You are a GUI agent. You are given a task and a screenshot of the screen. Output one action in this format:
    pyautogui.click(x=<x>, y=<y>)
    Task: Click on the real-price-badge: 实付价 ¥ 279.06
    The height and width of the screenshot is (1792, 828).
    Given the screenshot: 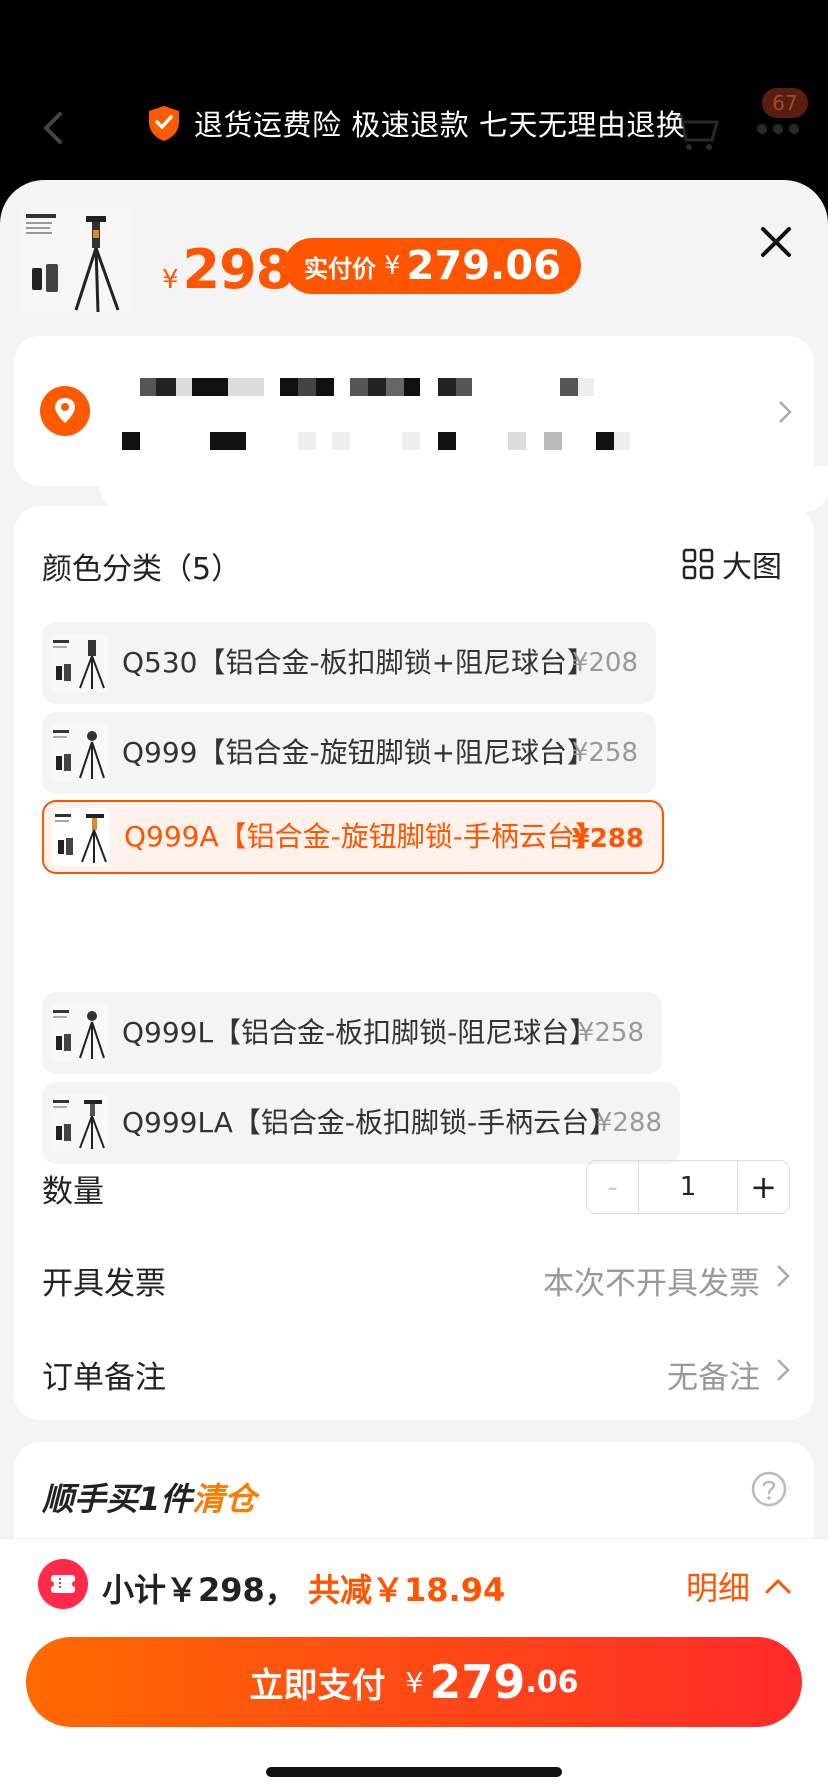 What is the action you would take?
    pyautogui.click(x=432, y=266)
    